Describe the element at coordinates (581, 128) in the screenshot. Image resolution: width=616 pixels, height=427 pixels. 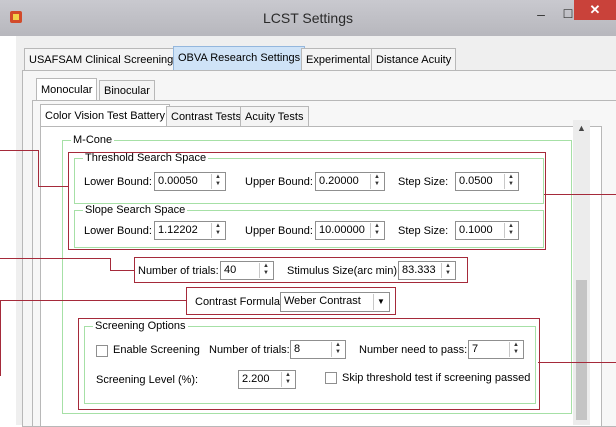
I see `scroll-up-icon: ▲` at that location.